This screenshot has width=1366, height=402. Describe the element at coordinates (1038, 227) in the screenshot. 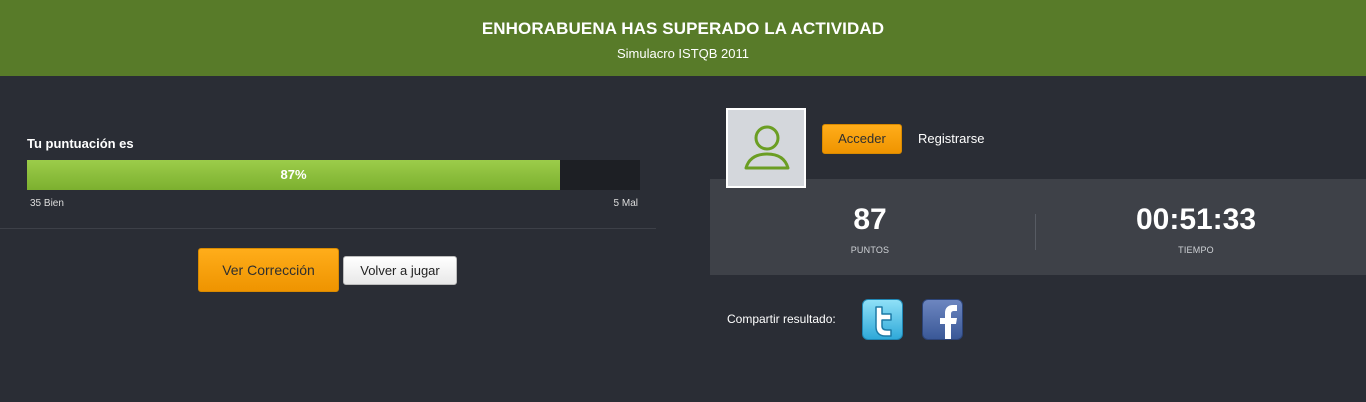

I see `stats-panel: 87 PUNTOS 00:51:33 TIEMPO` at that location.